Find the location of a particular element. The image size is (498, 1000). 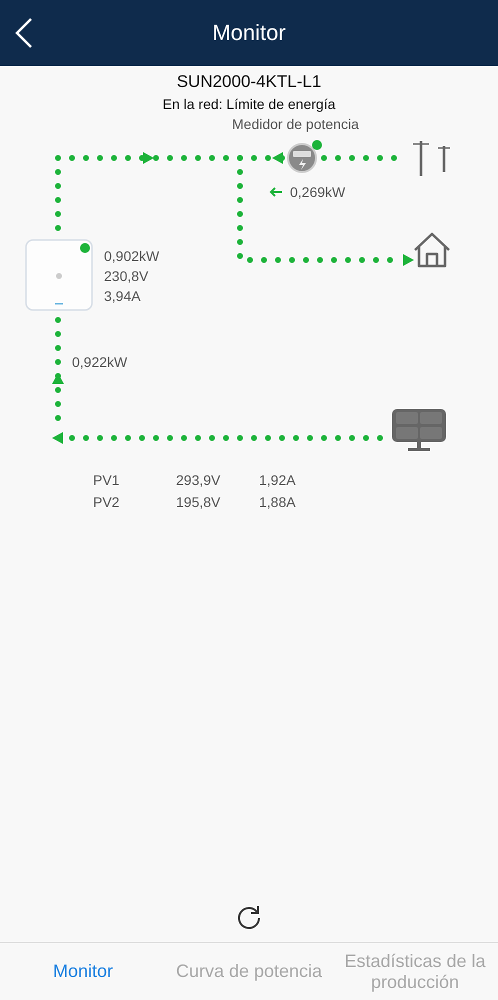

pv-string-name: PV2 is located at coordinates (106, 502).